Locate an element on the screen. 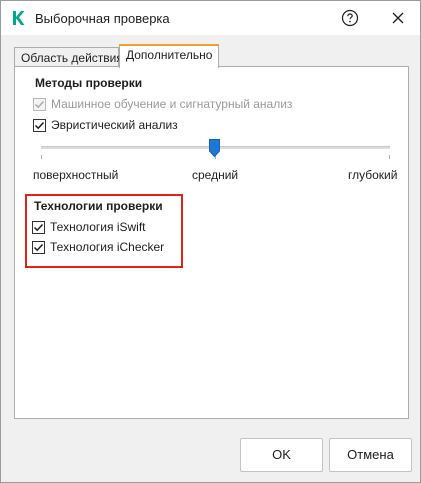 The width and height of the screenshot is (421, 483). kaspersky-logo-icon is located at coordinates (18, 18).